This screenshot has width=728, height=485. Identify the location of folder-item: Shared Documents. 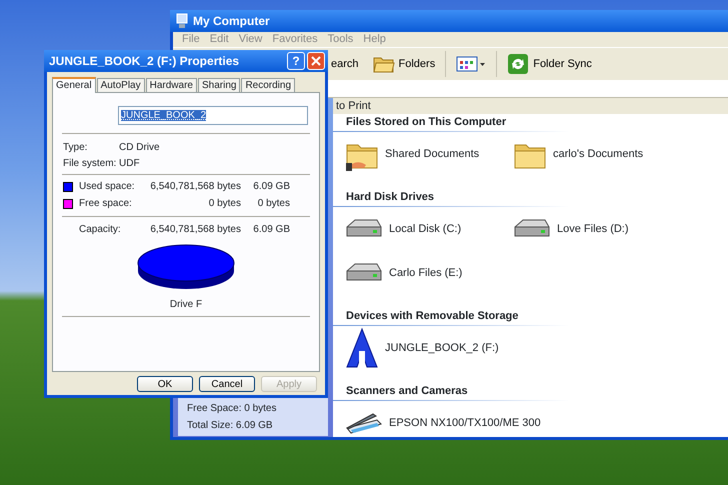
(412, 154).